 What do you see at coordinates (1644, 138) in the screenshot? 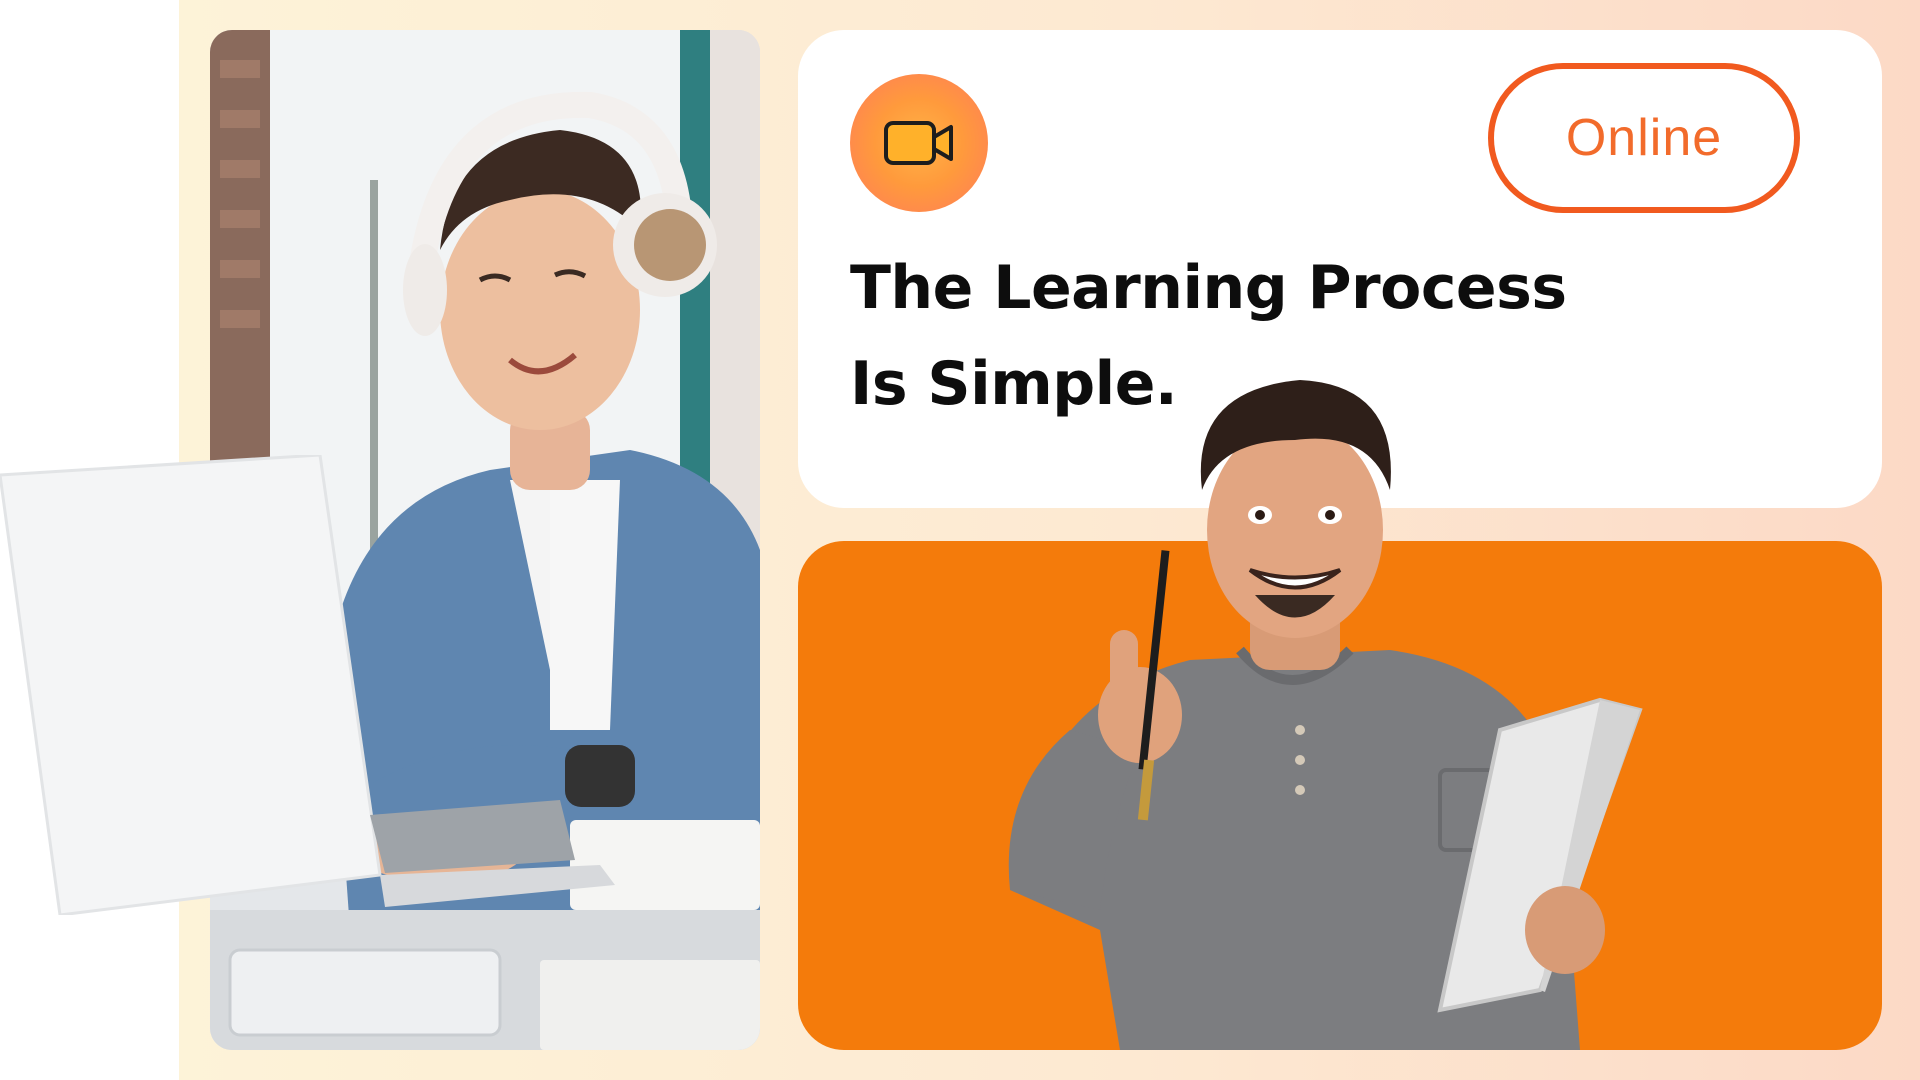
I see `online-status-button: Online` at bounding box center [1644, 138].